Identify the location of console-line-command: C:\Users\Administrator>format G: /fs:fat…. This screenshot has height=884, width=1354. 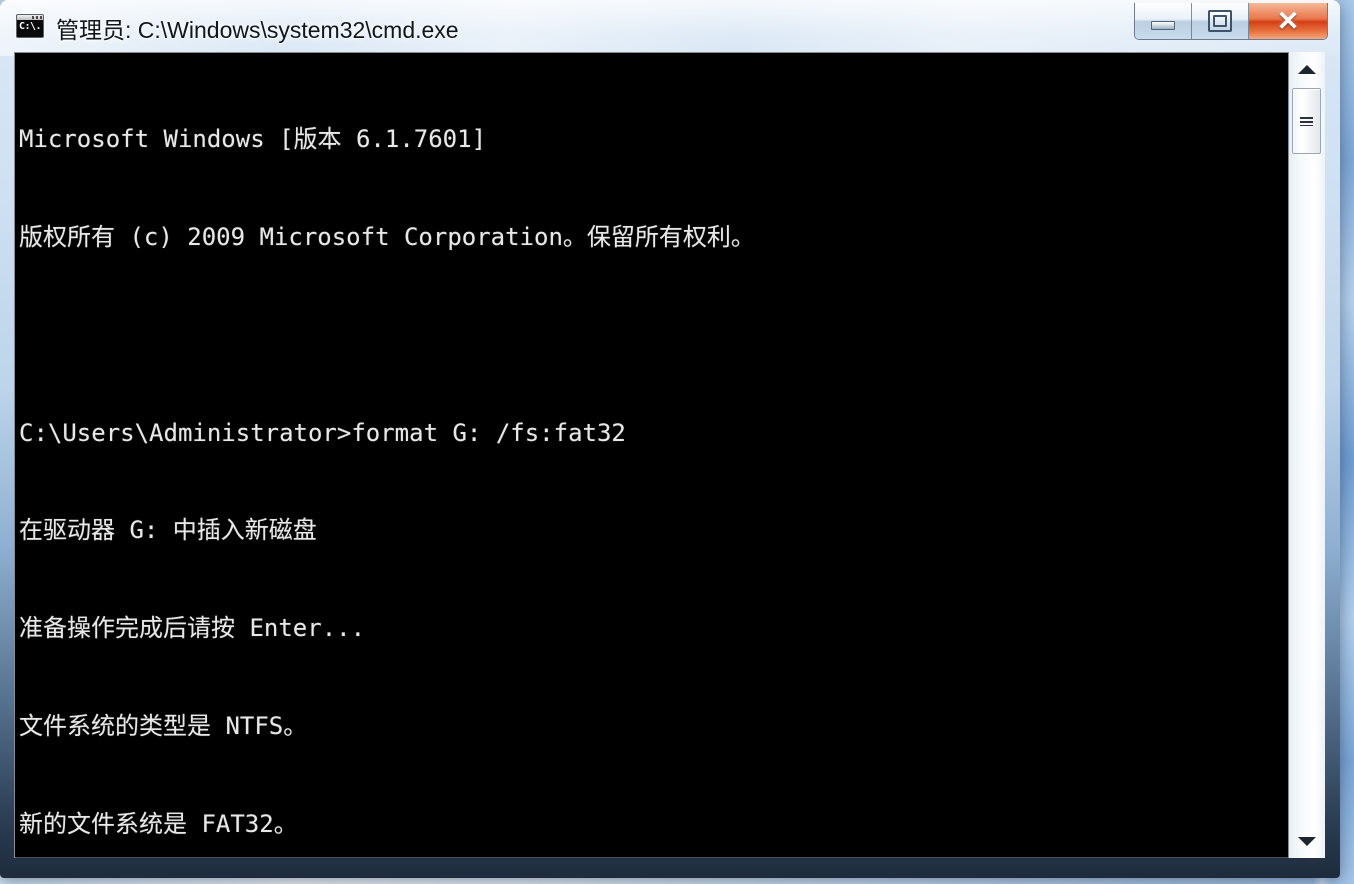
(322, 432).